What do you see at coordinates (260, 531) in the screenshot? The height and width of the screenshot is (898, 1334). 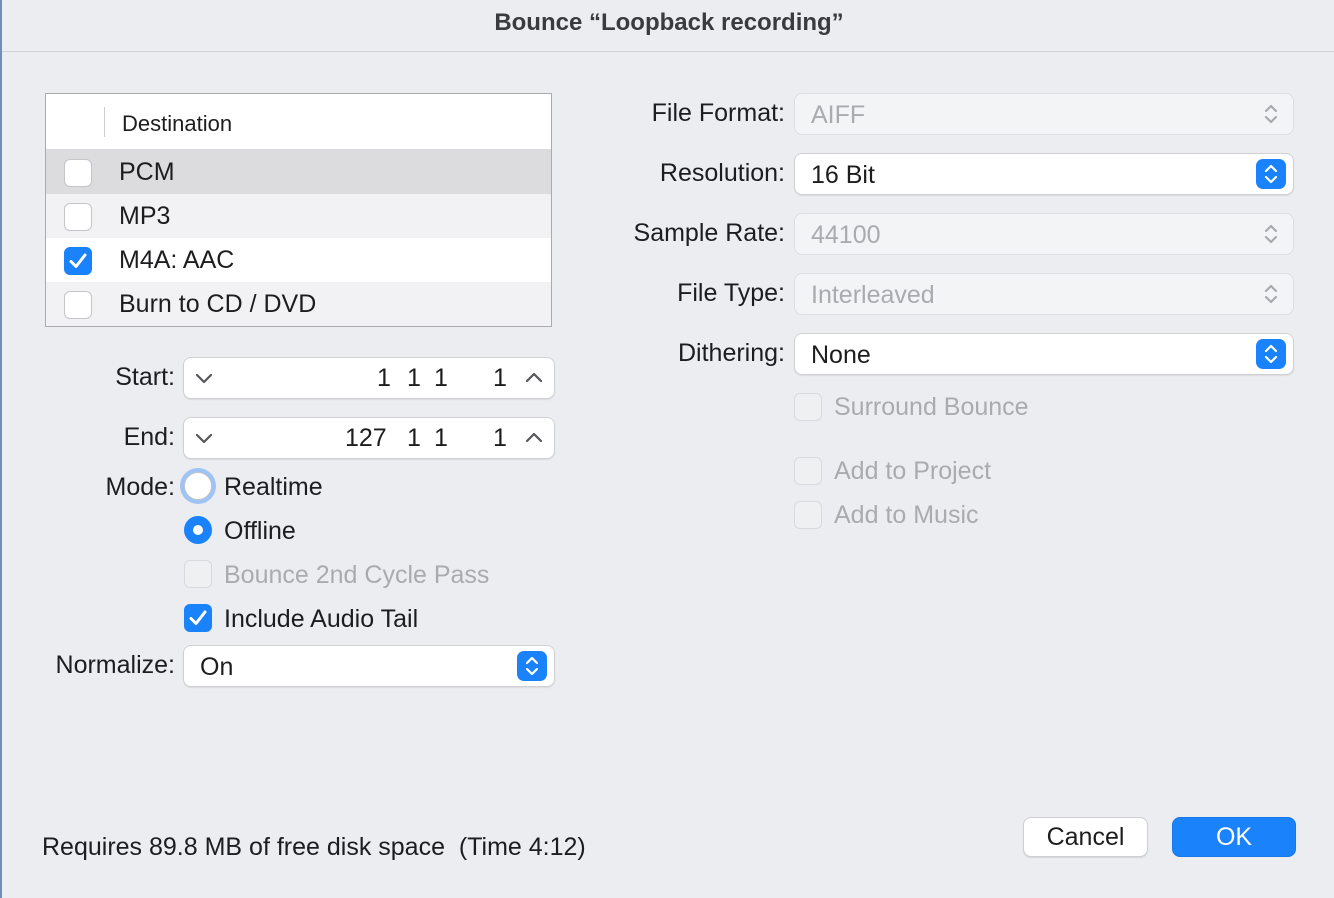 I see `offline-label: Offline` at bounding box center [260, 531].